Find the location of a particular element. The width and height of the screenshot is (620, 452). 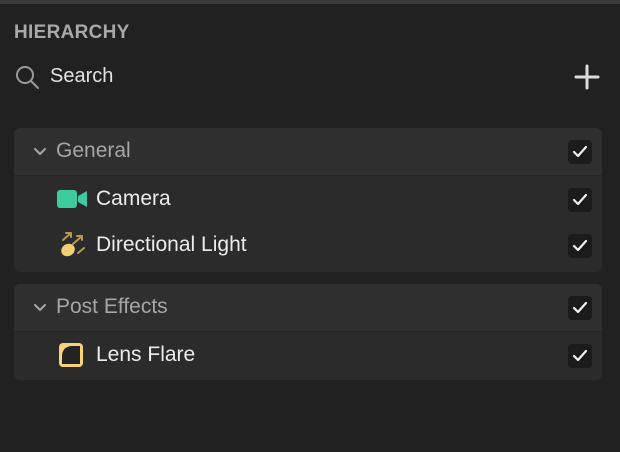

camera-checkbox is located at coordinates (580, 200).